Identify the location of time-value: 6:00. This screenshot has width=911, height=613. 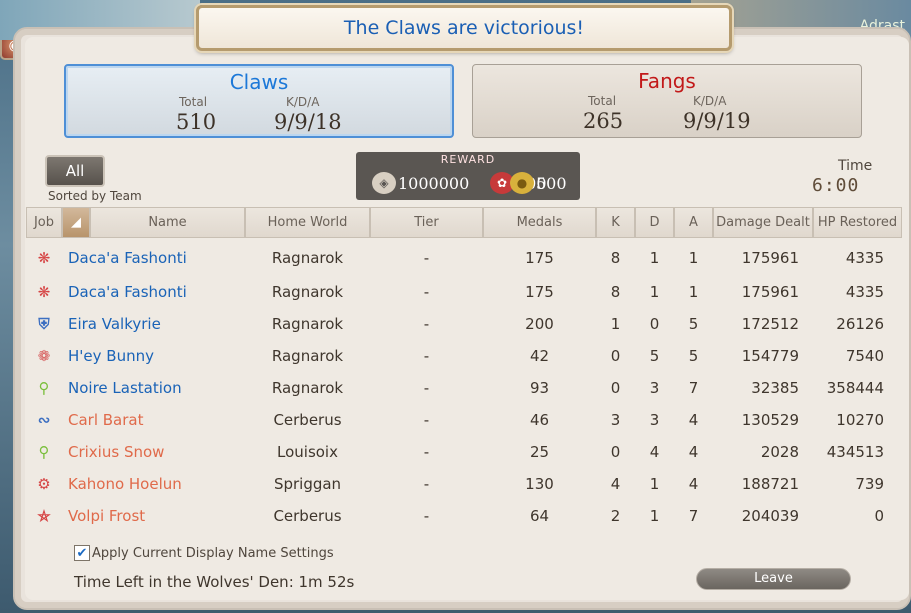
(836, 185).